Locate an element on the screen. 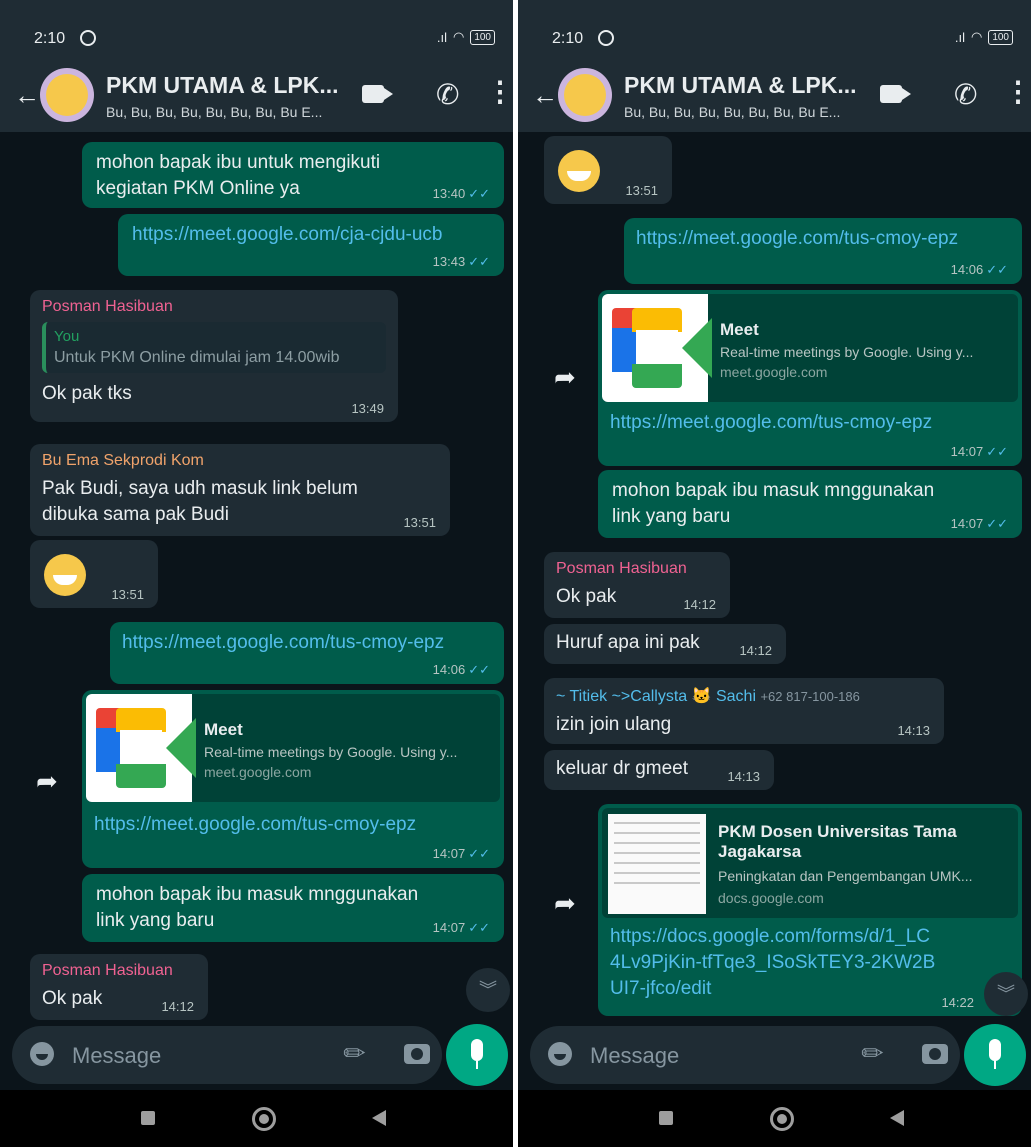 The image size is (1031, 1147). meet-logo-thumbnail is located at coordinates (141, 748).